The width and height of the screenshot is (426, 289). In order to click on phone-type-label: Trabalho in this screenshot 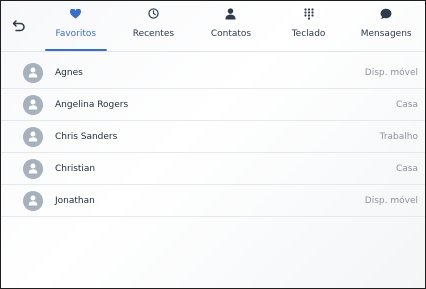, I will do `click(398, 136)`.